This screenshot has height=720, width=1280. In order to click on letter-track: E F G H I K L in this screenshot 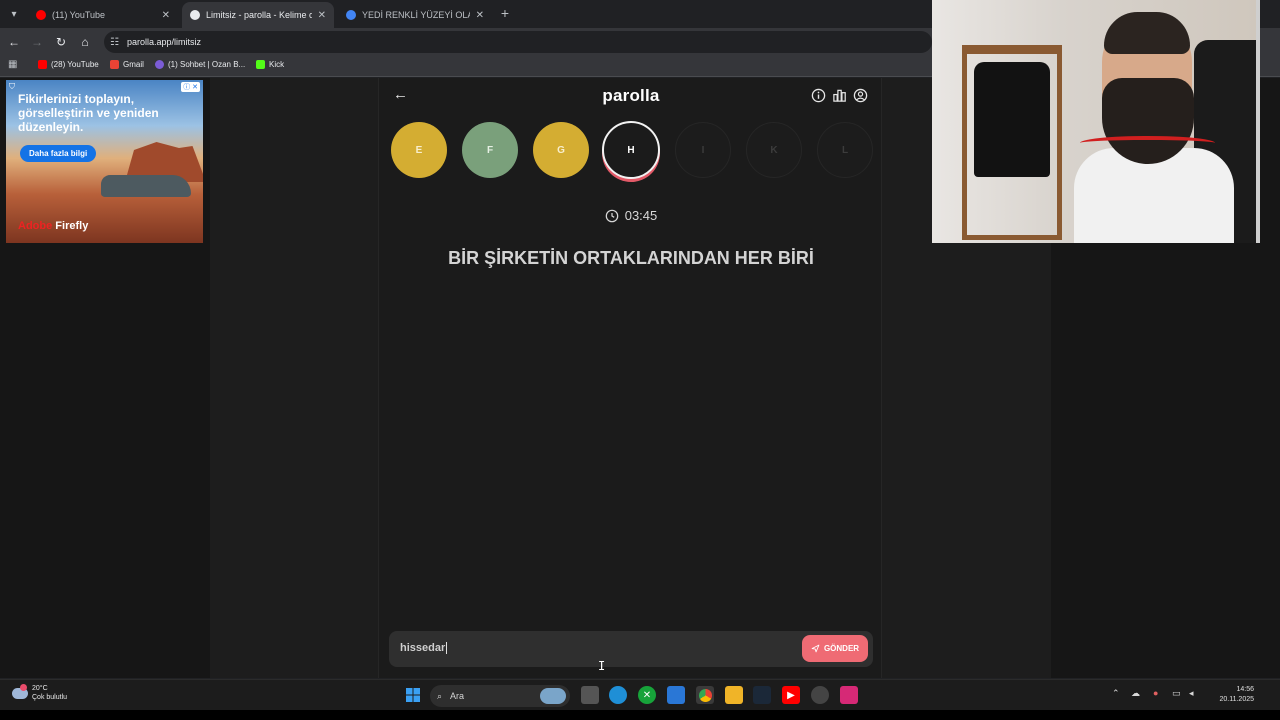, I will do `click(632, 151)`.